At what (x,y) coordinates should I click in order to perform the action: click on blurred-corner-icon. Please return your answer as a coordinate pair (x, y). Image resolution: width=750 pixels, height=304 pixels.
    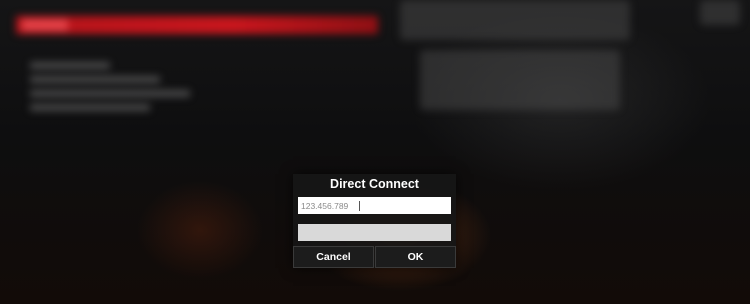
    Looking at the image, I should click on (720, 12).